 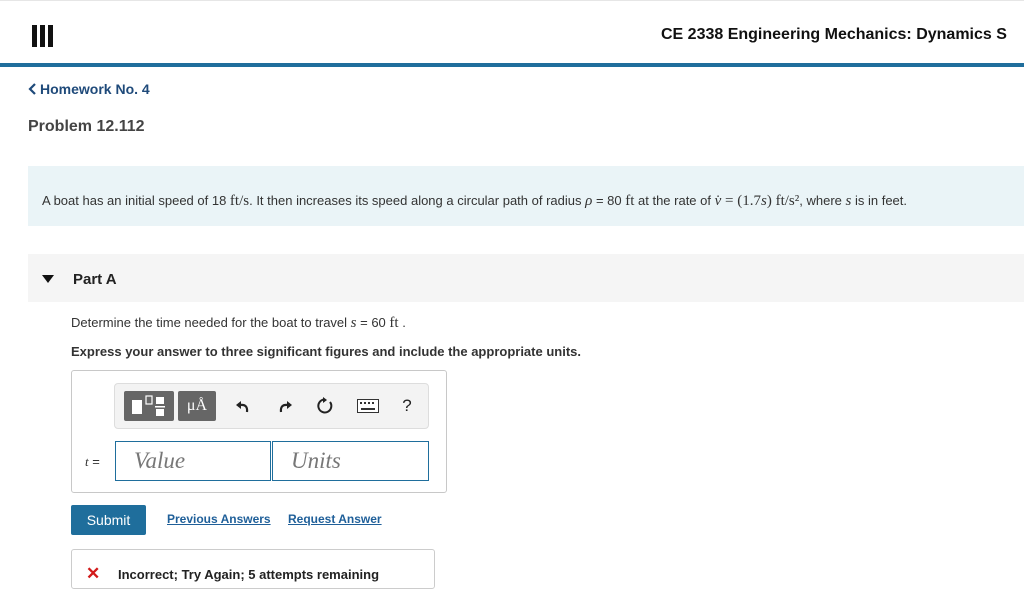 I want to click on units-button: μÅ, so click(x=197, y=406).